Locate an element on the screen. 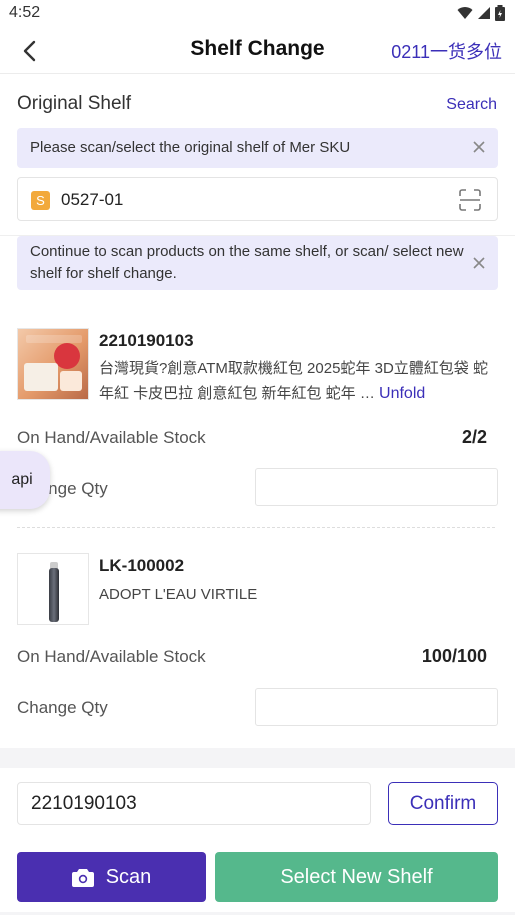  scan-button-label: Scan is located at coordinates (128, 876).